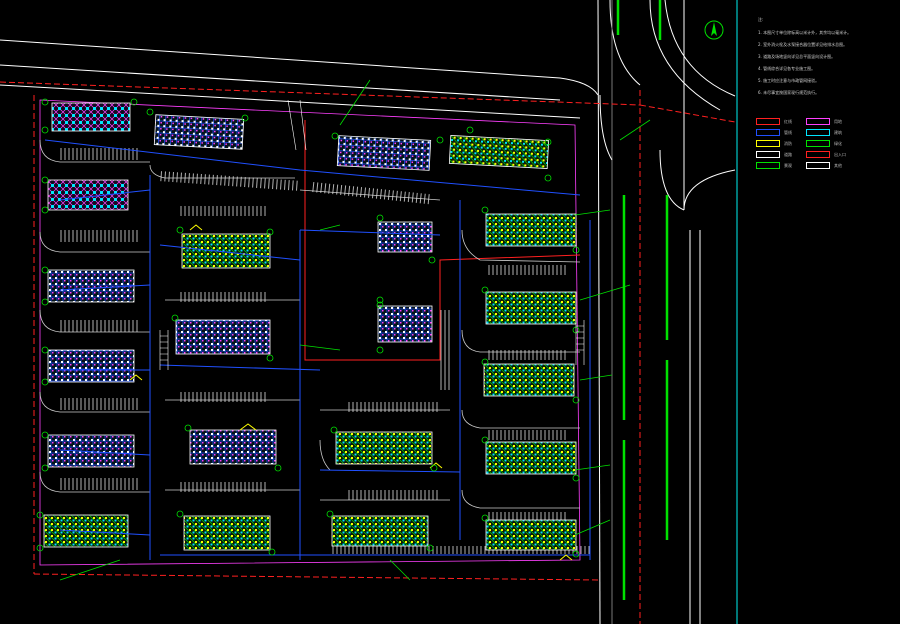 The height and width of the screenshot is (624, 900). I want to click on note-line: 4. 管线综合详见各专业施工图。, so click(787, 68).